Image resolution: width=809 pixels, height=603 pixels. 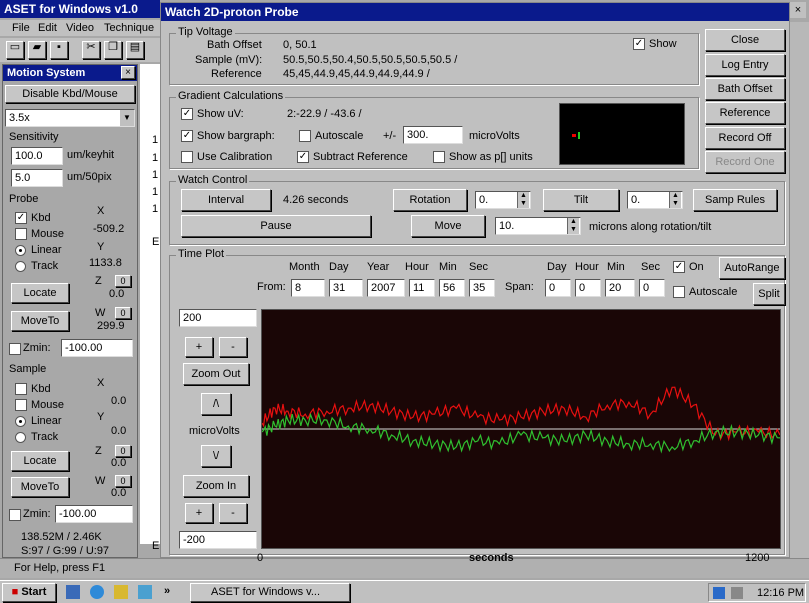 I want to click on grad-autoscale-checkbox, so click(x=305, y=136).